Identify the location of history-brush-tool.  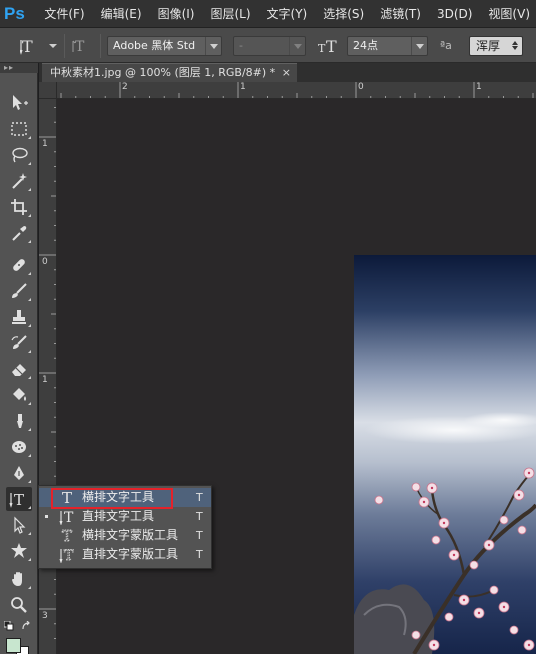
(19, 343).